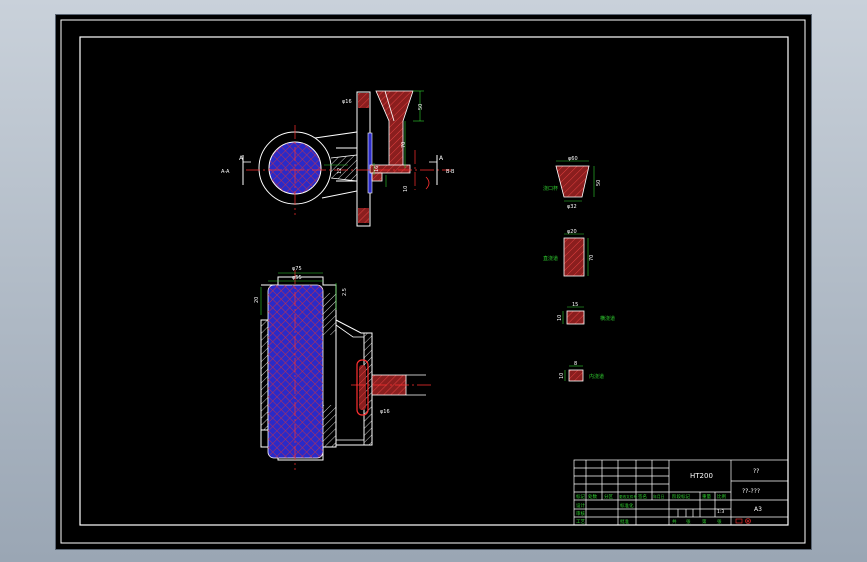 This screenshot has height=562, width=867. I want to click on tb-weight: 重量, so click(706, 496).